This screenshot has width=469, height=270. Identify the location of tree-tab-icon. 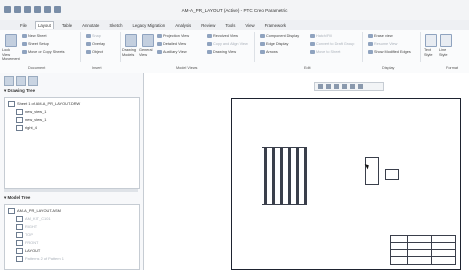
(9, 81).